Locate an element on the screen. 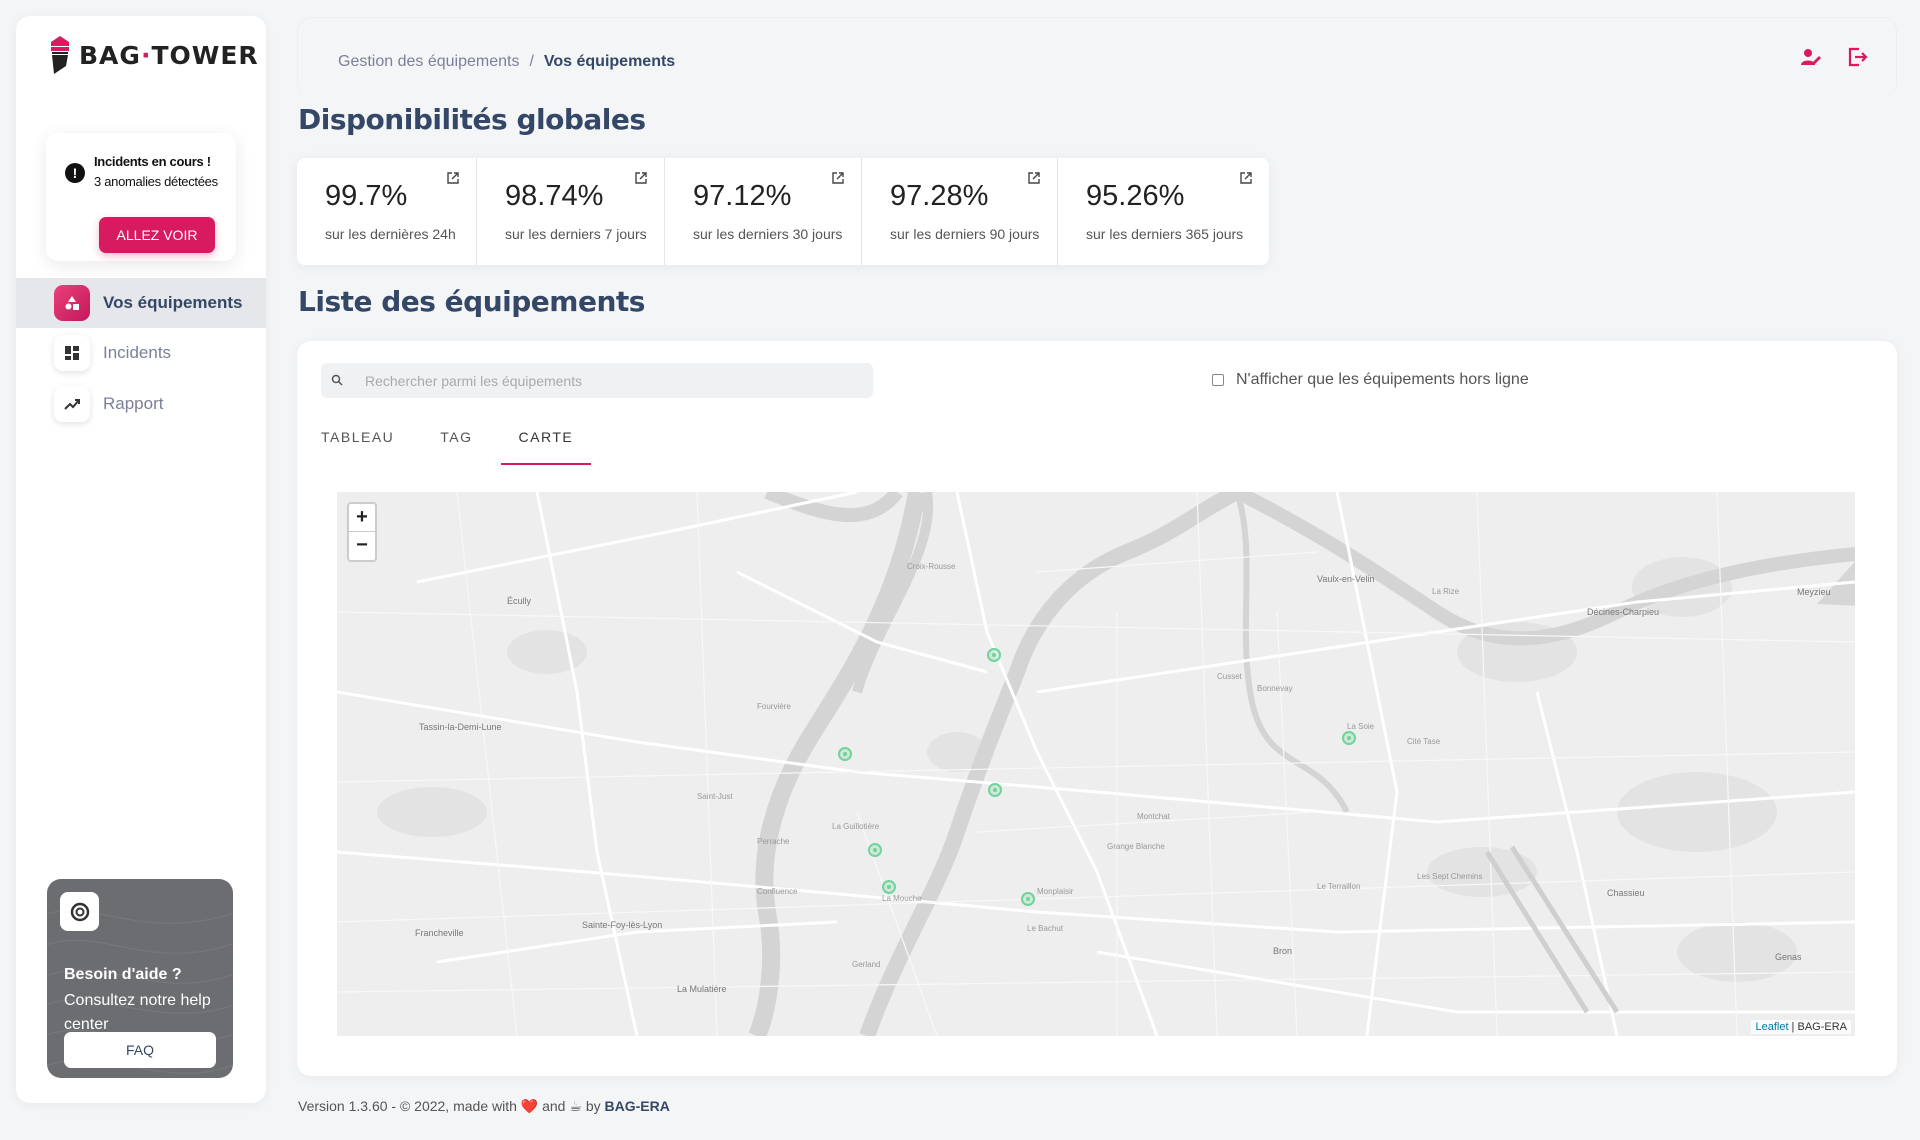 This screenshot has width=1920, height=1140. stat-card-7d: 98.74% sur les derniers 7 jours is located at coordinates (571, 211).